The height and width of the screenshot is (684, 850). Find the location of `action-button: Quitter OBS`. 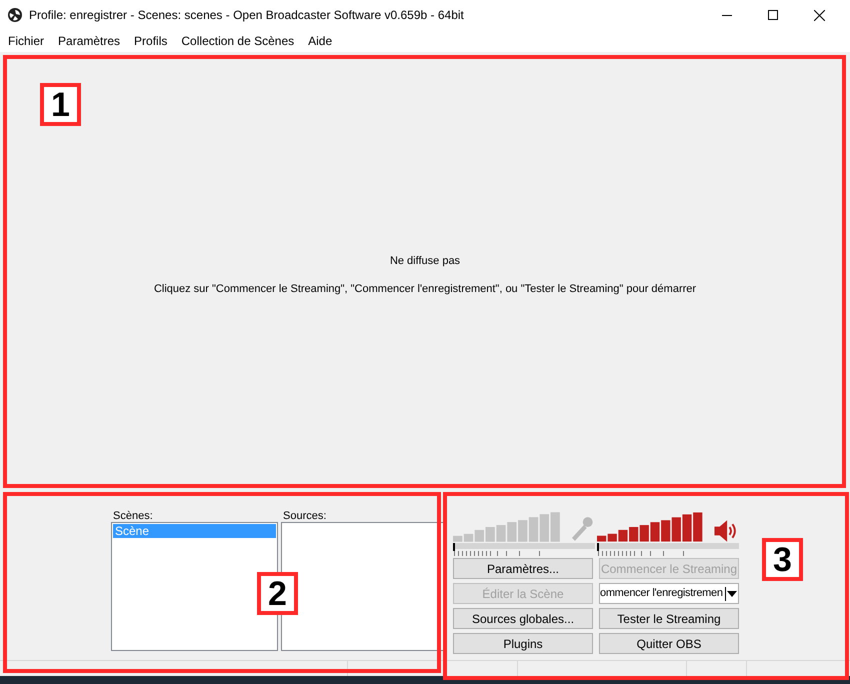

action-button: Quitter OBS is located at coordinates (669, 643).